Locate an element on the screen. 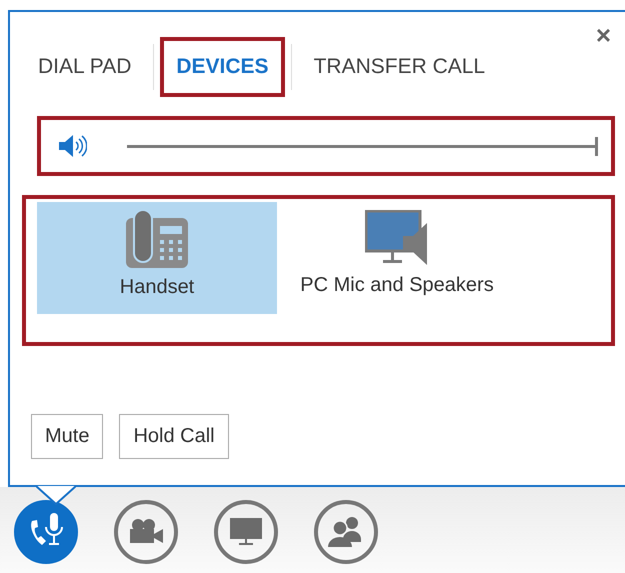 This screenshot has height=573, width=625. people-icon is located at coordinates (346, 532).